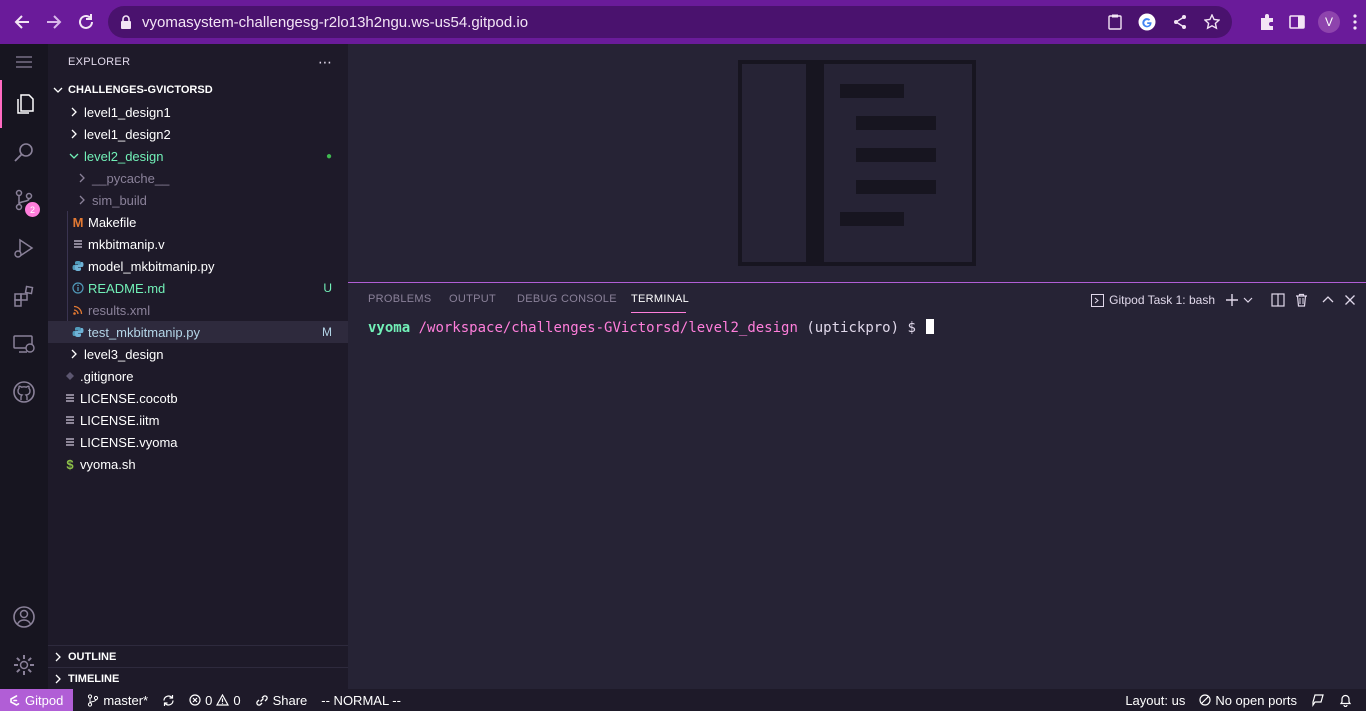 Image resolution: width=1366 pixels, height=711 pixels. I want to click on feedback-icon, so click(1318, 700).